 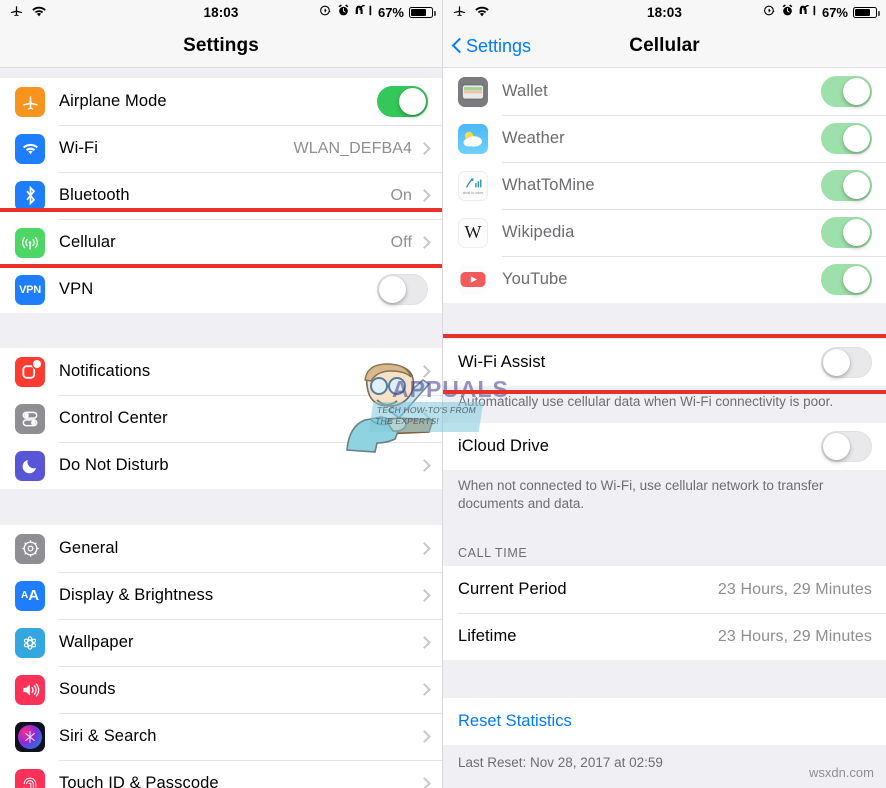 I want to click on settings-group-connectivity: Airplane Mode Wi-Fi WLAN_DEFBA4 Bluetoot, so click(x=221, y=195).